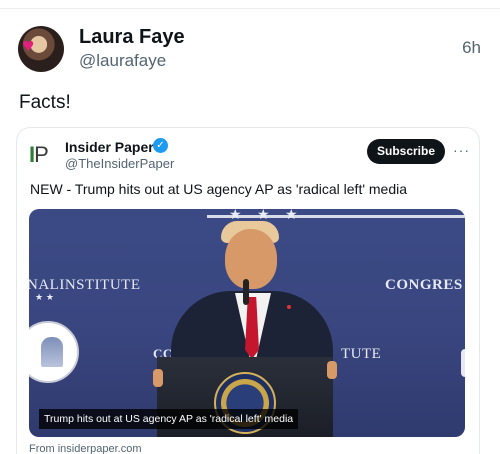 This screenshot has height=454, width=500. What do you see at coordinates (54, 352) in the screenshot?
I see `capitol-seal` at bounding box center [54, 352].